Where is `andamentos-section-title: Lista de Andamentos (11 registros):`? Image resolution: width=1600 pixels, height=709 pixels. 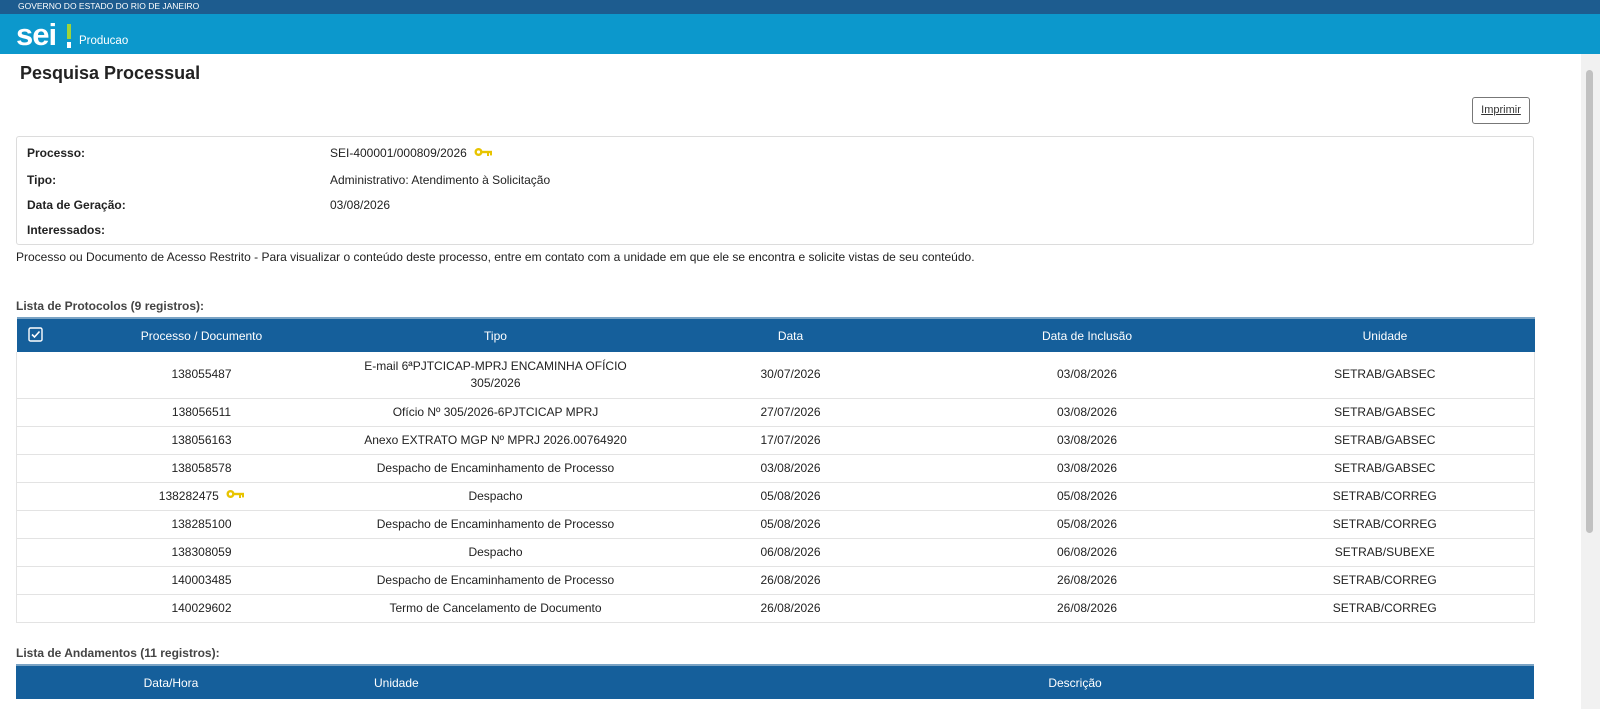 andamentos-section-title: Lista de Andamentos (11 registros): is located at coordinates (118, 653).